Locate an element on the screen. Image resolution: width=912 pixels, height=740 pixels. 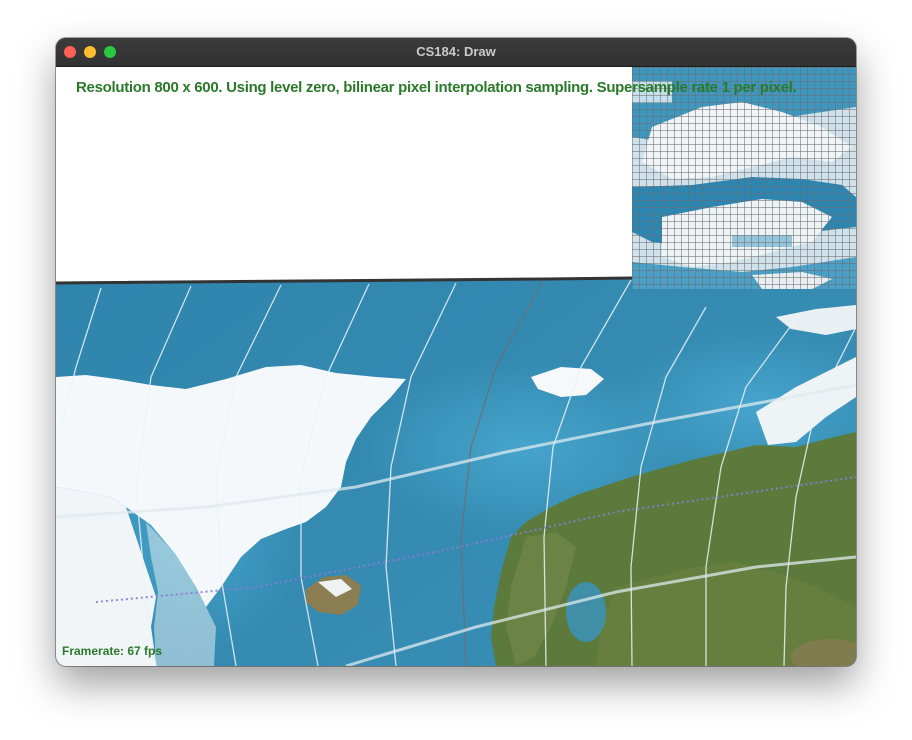
window-title: CS184: Draw is located at coordinates (456, 51).